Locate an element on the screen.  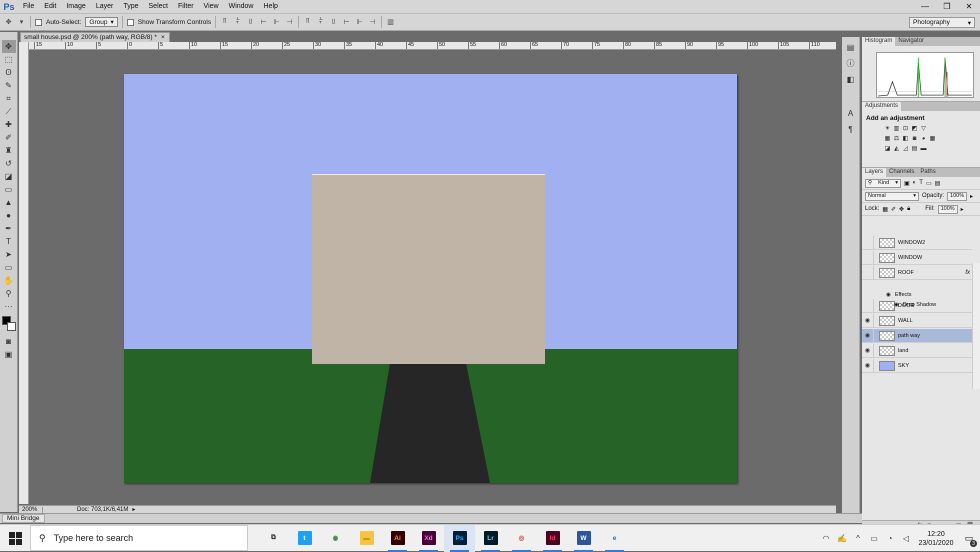
taskbar-xd: Xd is located at coordinates (428, 538).